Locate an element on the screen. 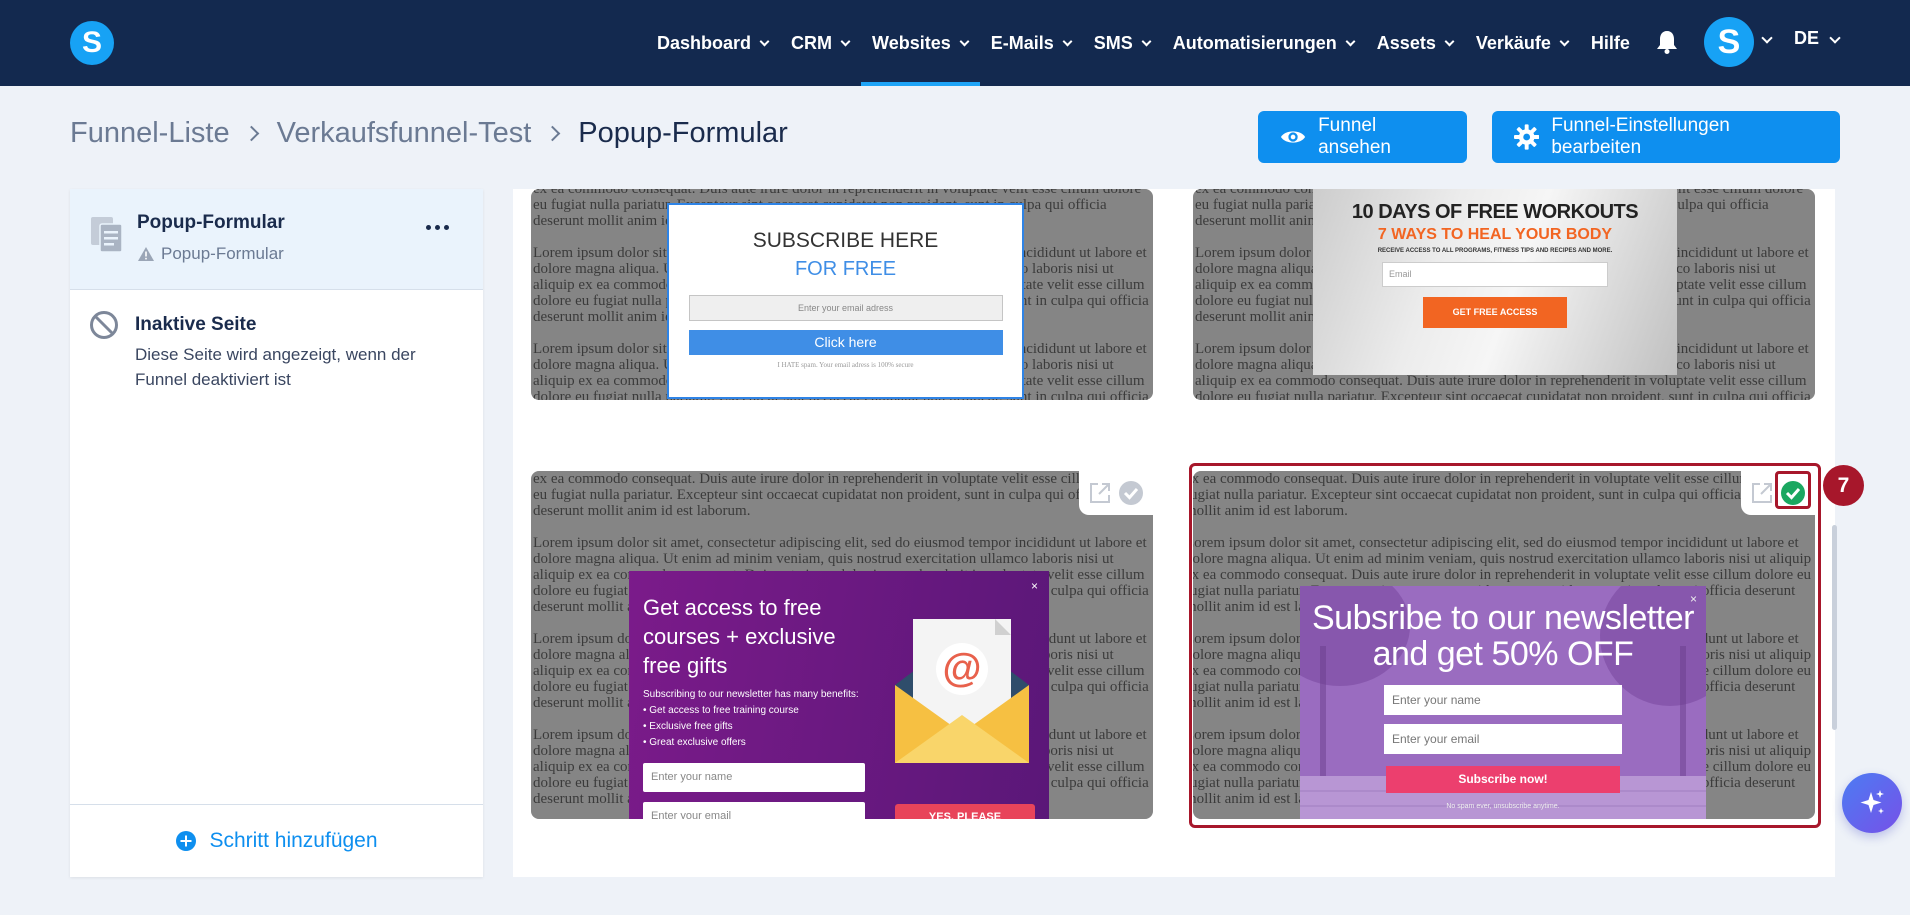 This screenshot has width=1910, height=915. add-step-button: Schritt hinzufügen is located at coordinates (276, 840).